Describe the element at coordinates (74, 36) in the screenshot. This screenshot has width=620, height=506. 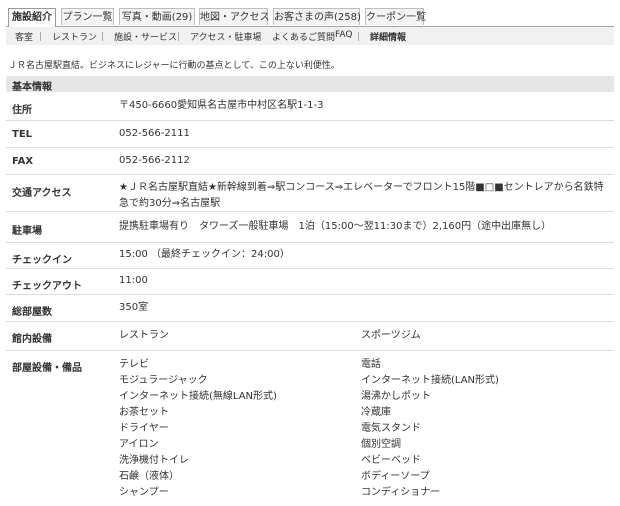
I see `subnav-restaurant: レストラン` at that location.